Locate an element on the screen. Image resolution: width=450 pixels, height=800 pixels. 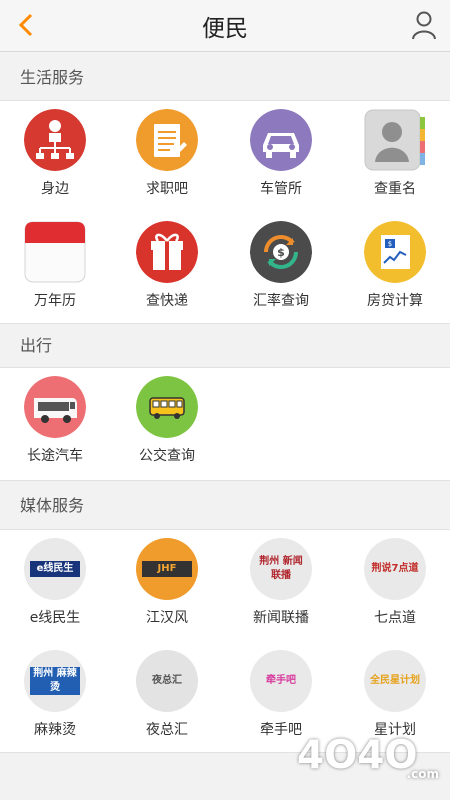
media-label: 麻辣烫 is located at coordinates (55, 730).